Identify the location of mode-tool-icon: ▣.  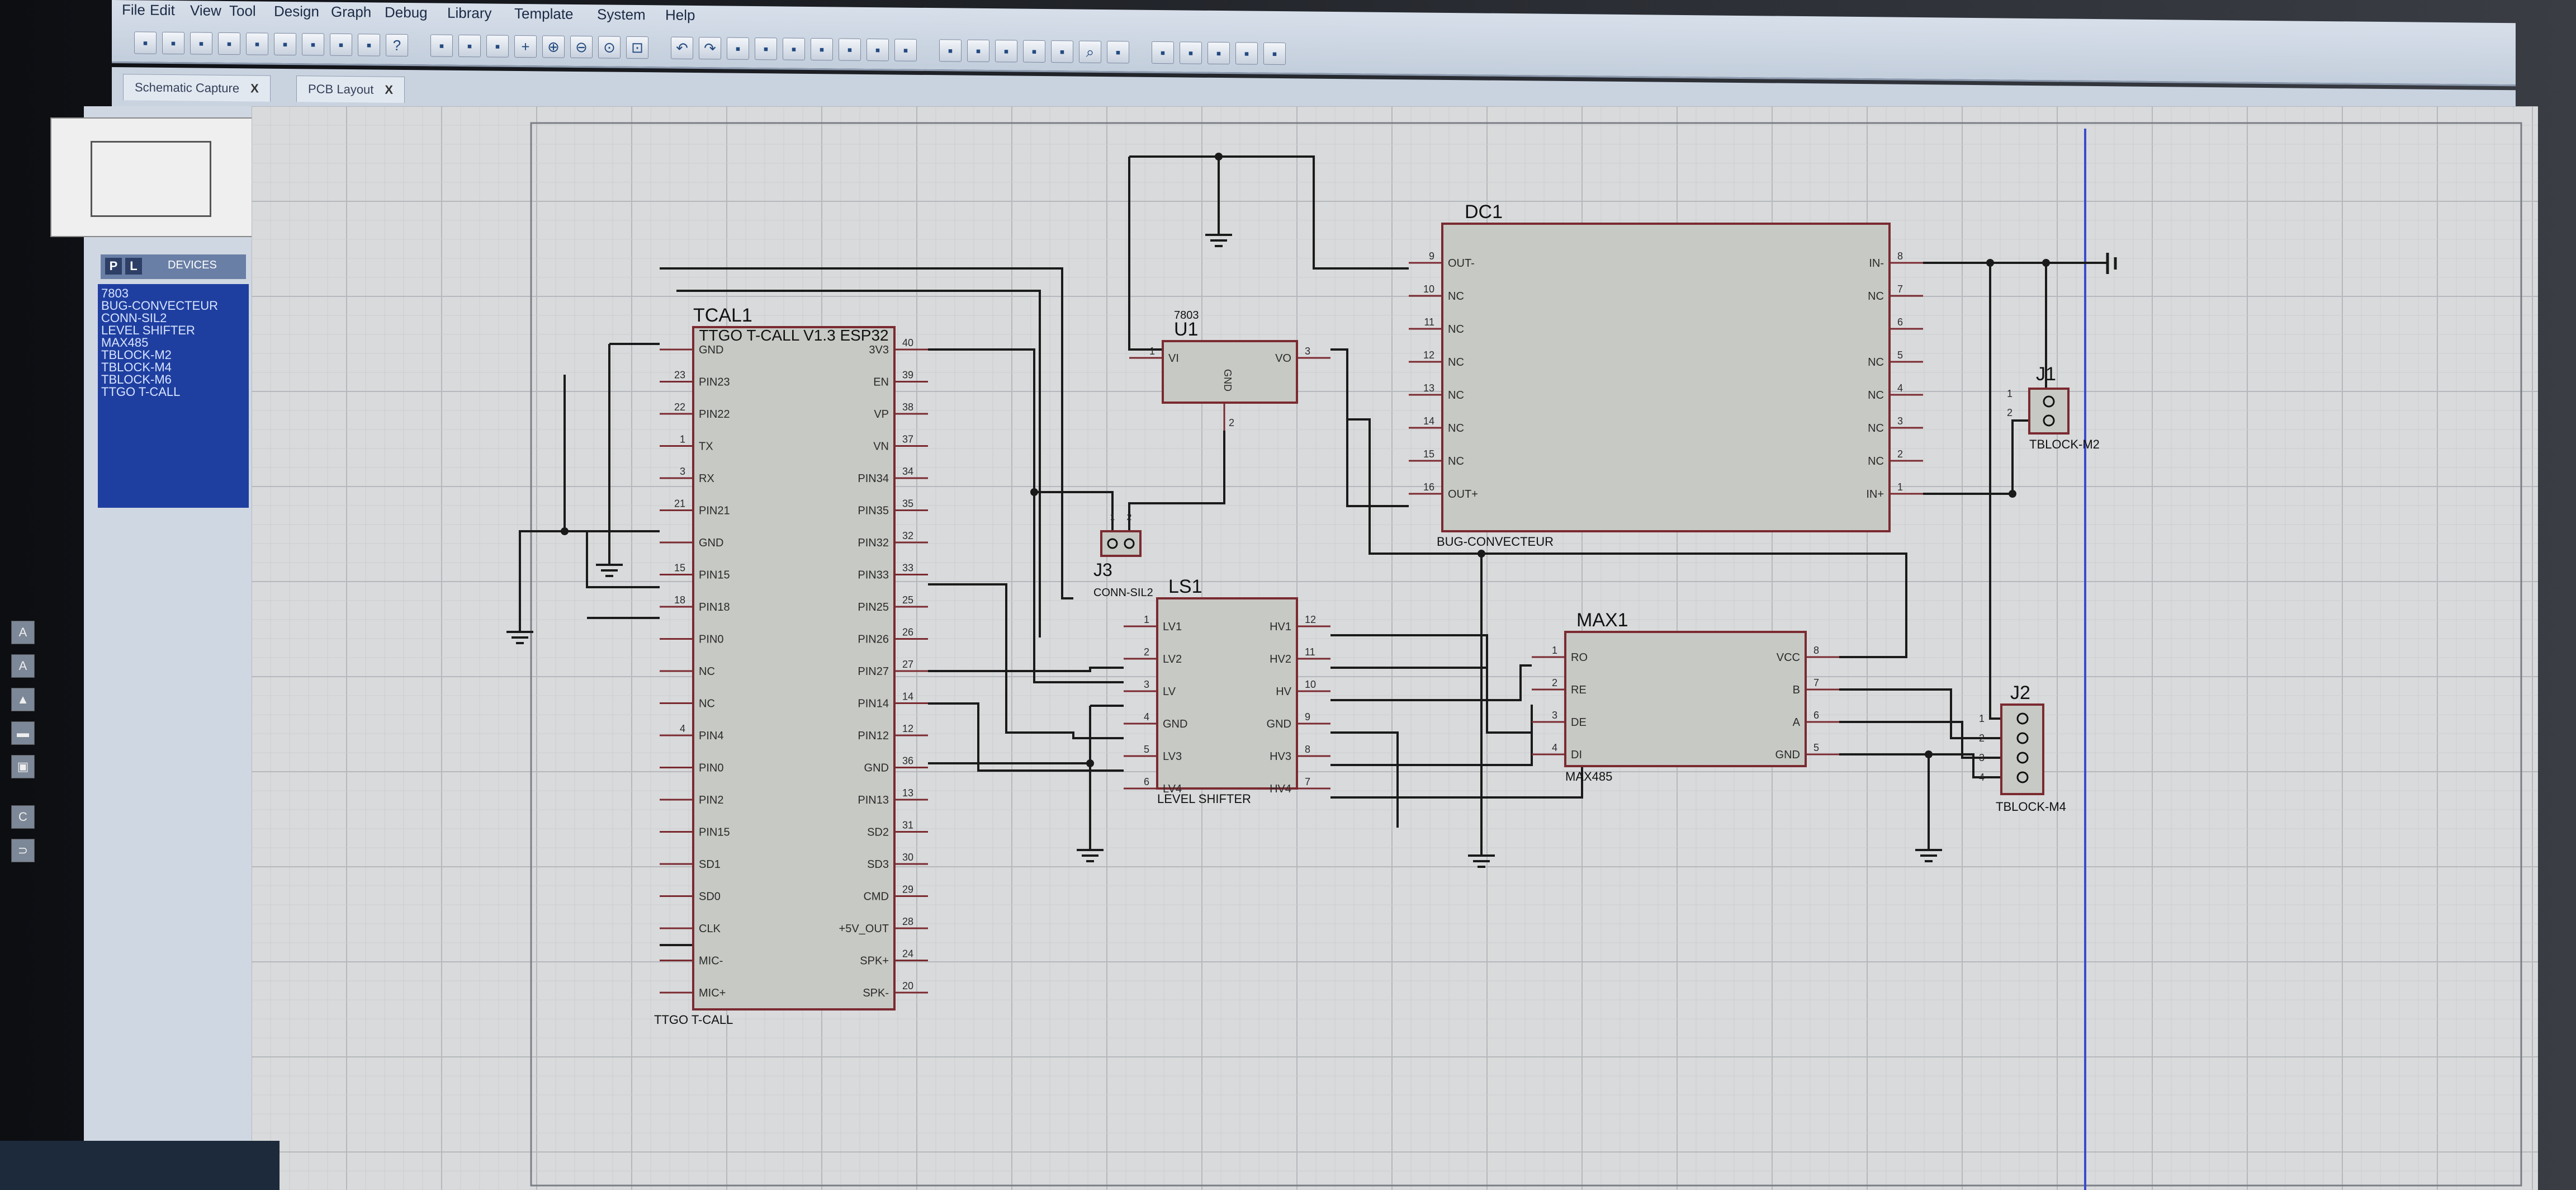
(23, 767).